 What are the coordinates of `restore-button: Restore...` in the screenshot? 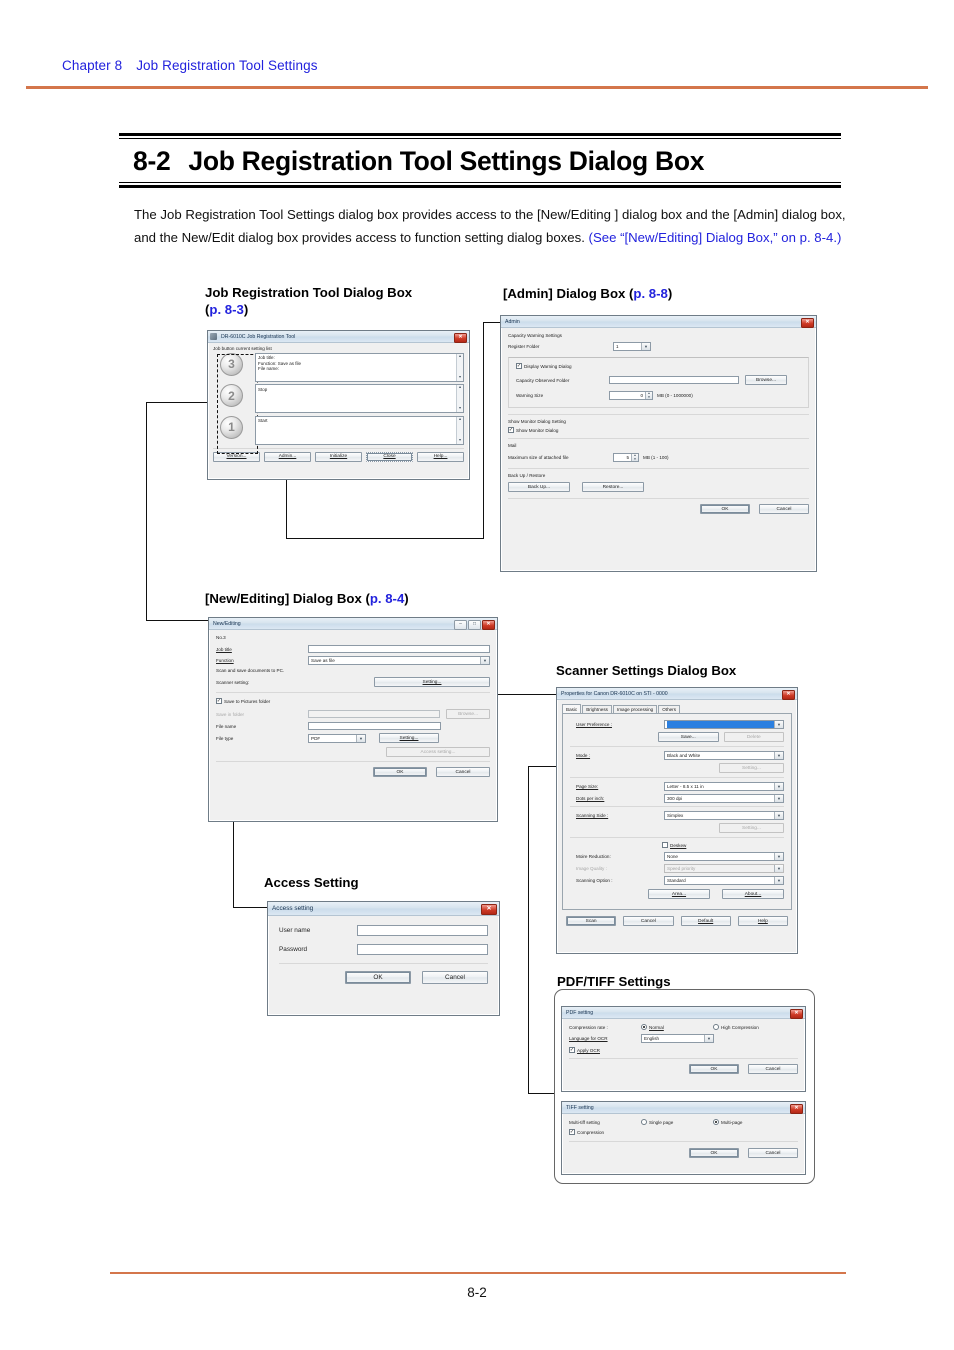 It's located at (613, 487).